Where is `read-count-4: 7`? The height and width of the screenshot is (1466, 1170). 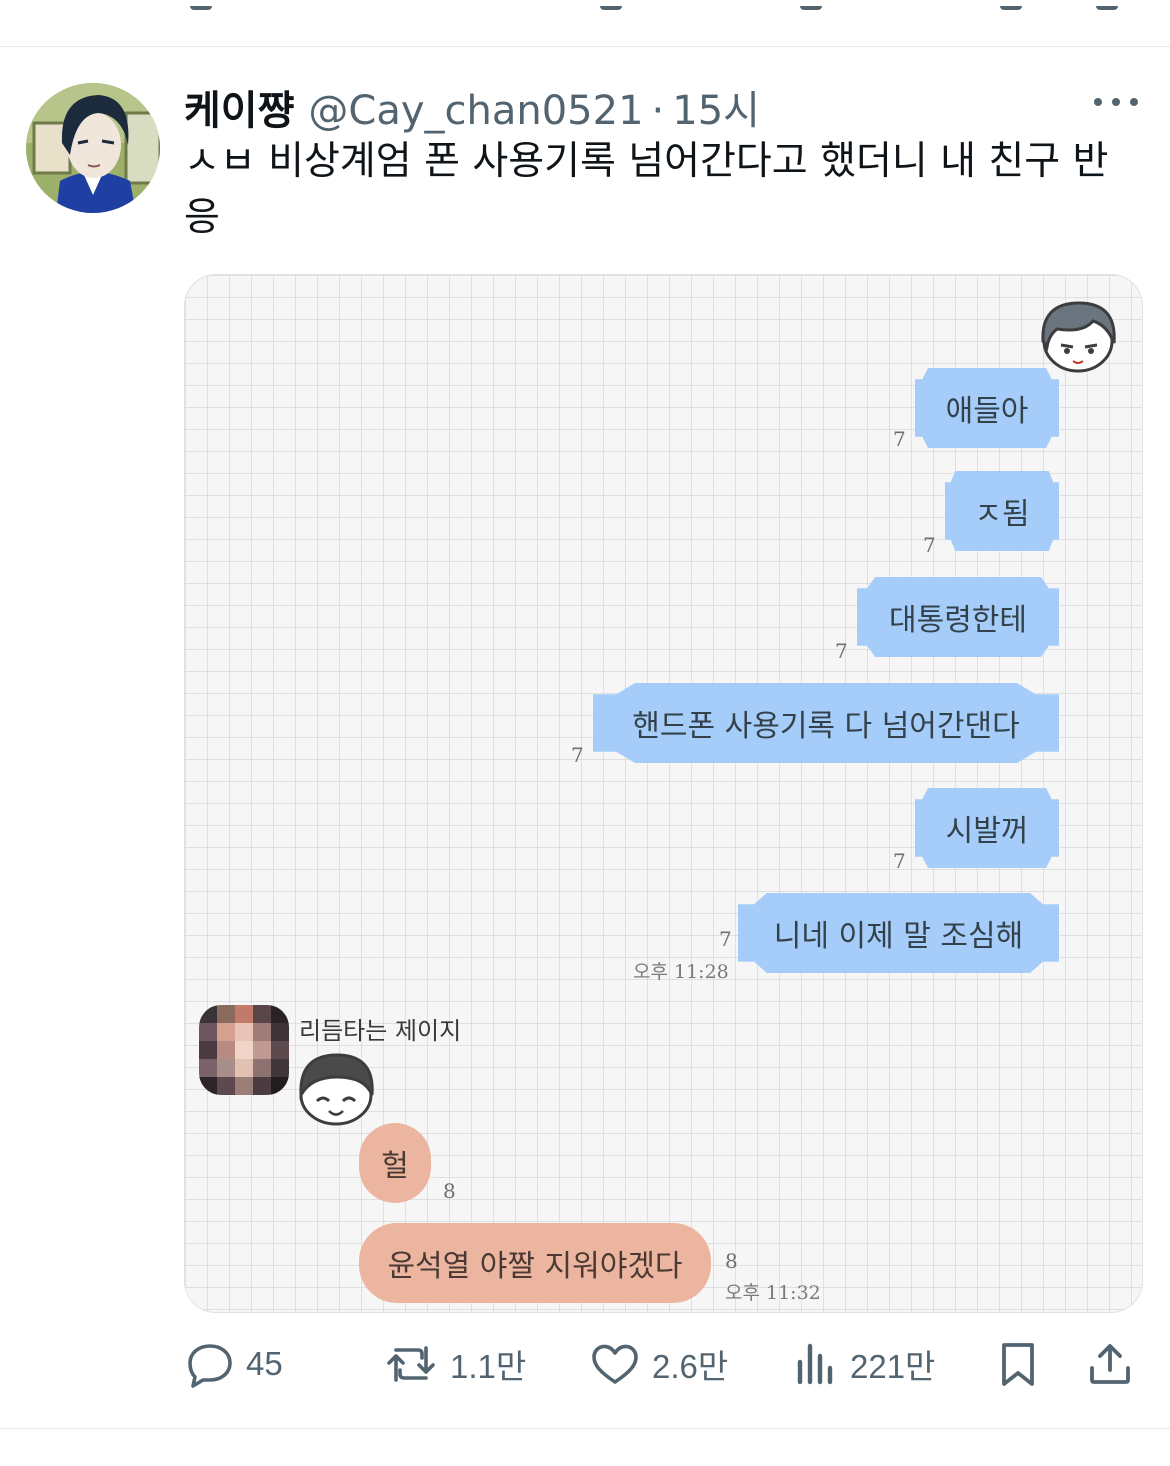
read-count-4: 7 is located at coordinates (577, 755).